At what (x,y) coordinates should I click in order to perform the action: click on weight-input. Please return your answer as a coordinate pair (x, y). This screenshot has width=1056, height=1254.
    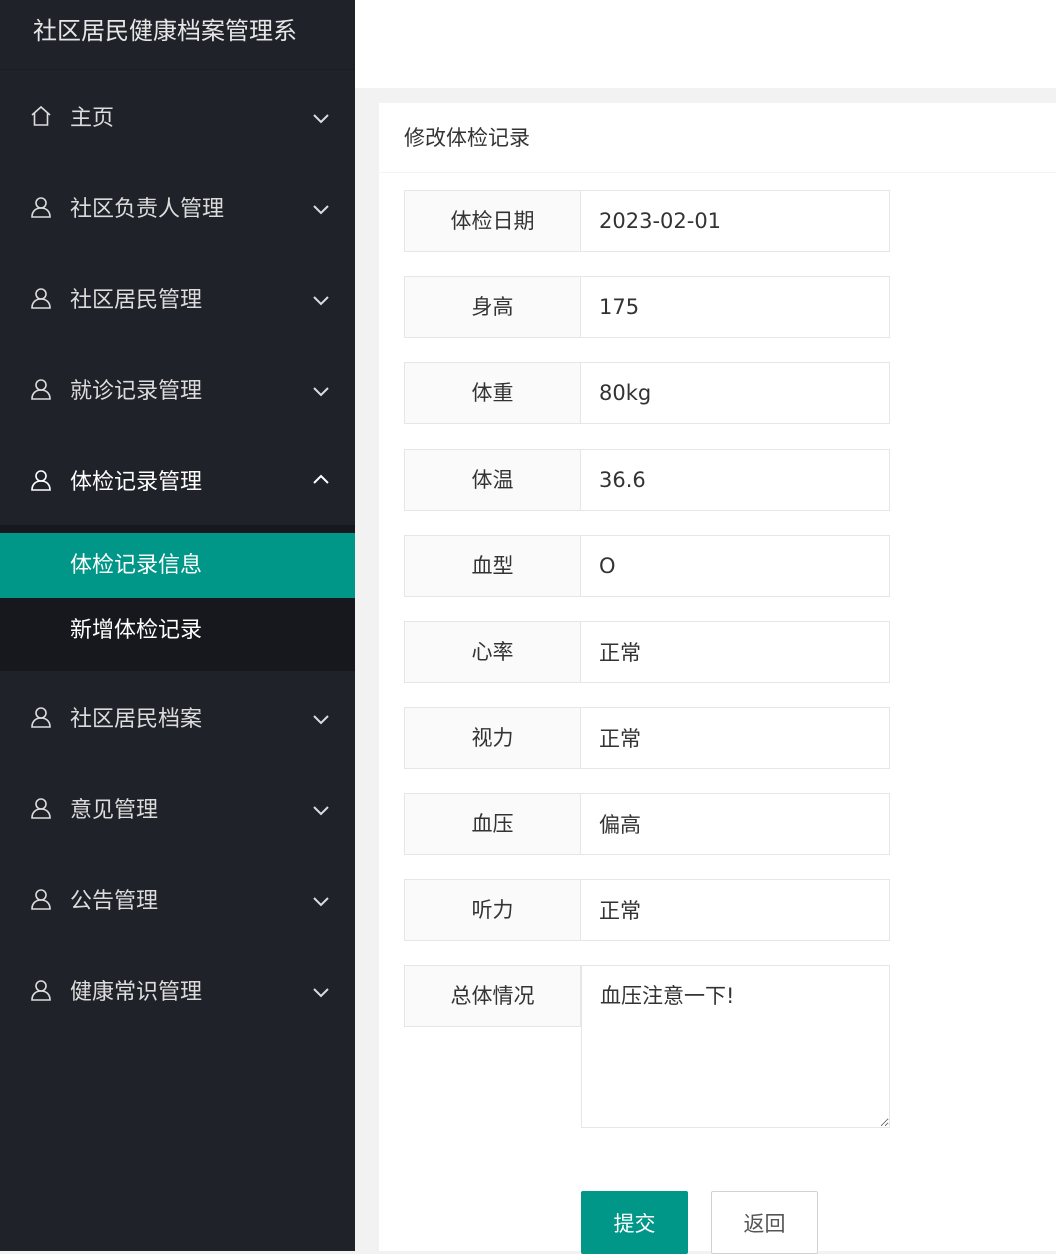
    Looking at the image, I should click on (735, 393).